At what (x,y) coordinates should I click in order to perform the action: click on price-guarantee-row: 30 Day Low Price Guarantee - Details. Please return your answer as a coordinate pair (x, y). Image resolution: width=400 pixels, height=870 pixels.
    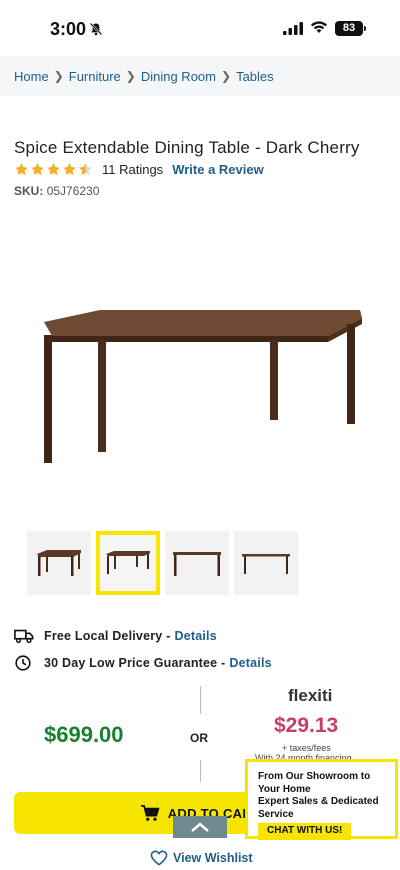
    Looking at the image, I should click on (143, 663).